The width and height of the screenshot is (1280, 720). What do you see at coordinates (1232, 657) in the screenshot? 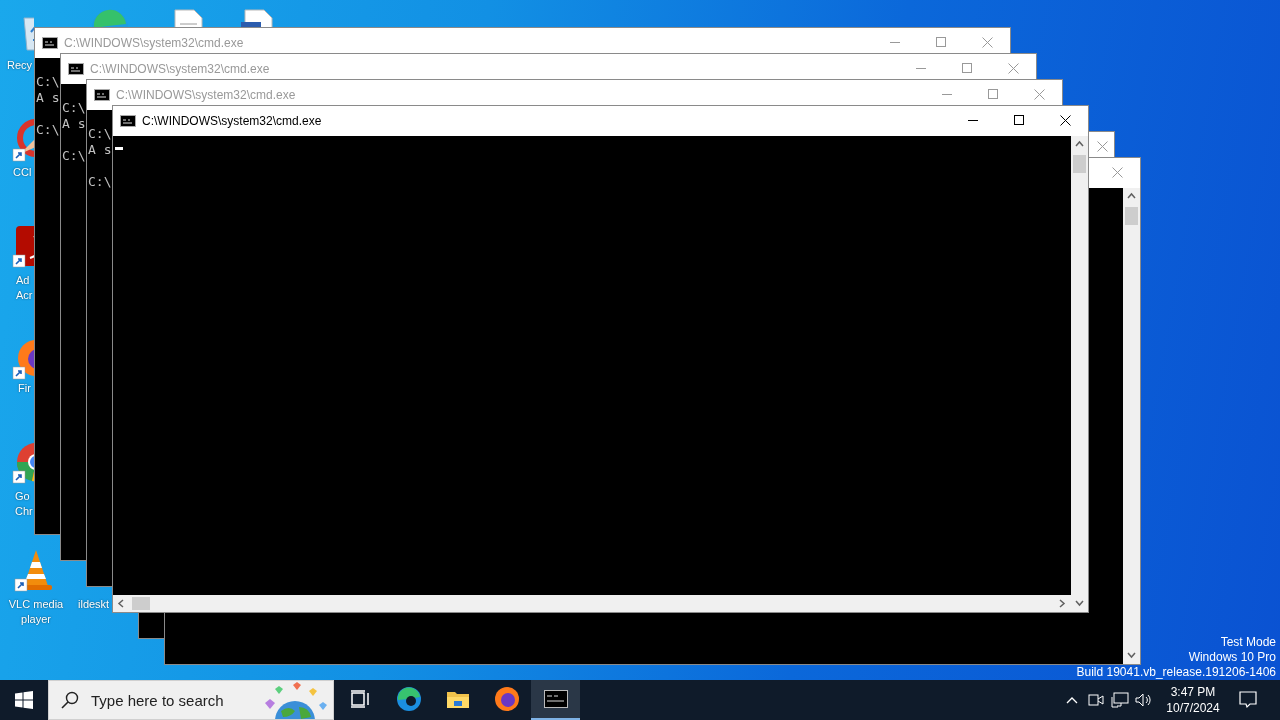
I see `system-info-text: Windows 10 Pro` at bounding box center [1232, 657].